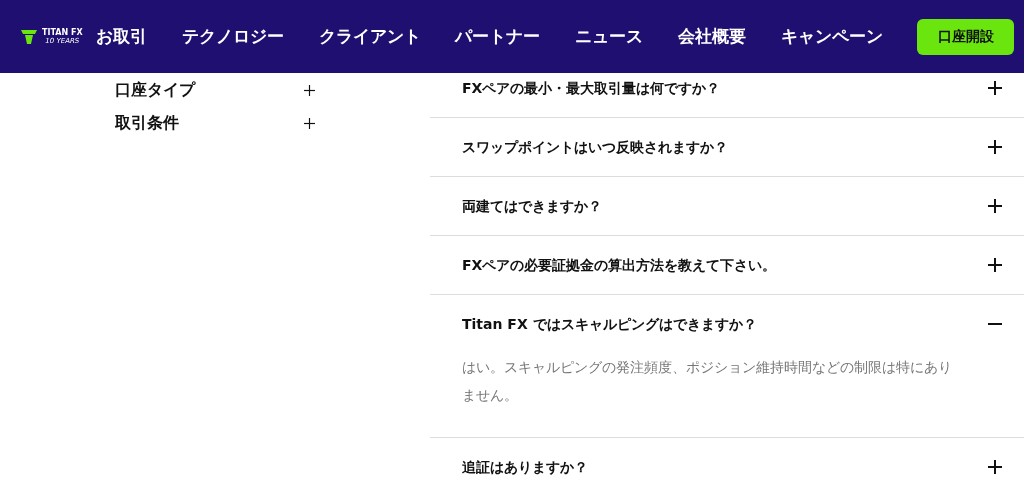 Image resolution: width=1024 pixels, height=495 pixels. What do you see at coordinates (121, 36) in the screenshot?
I see `nav-link: お取引` at bounding box center [121, 36].